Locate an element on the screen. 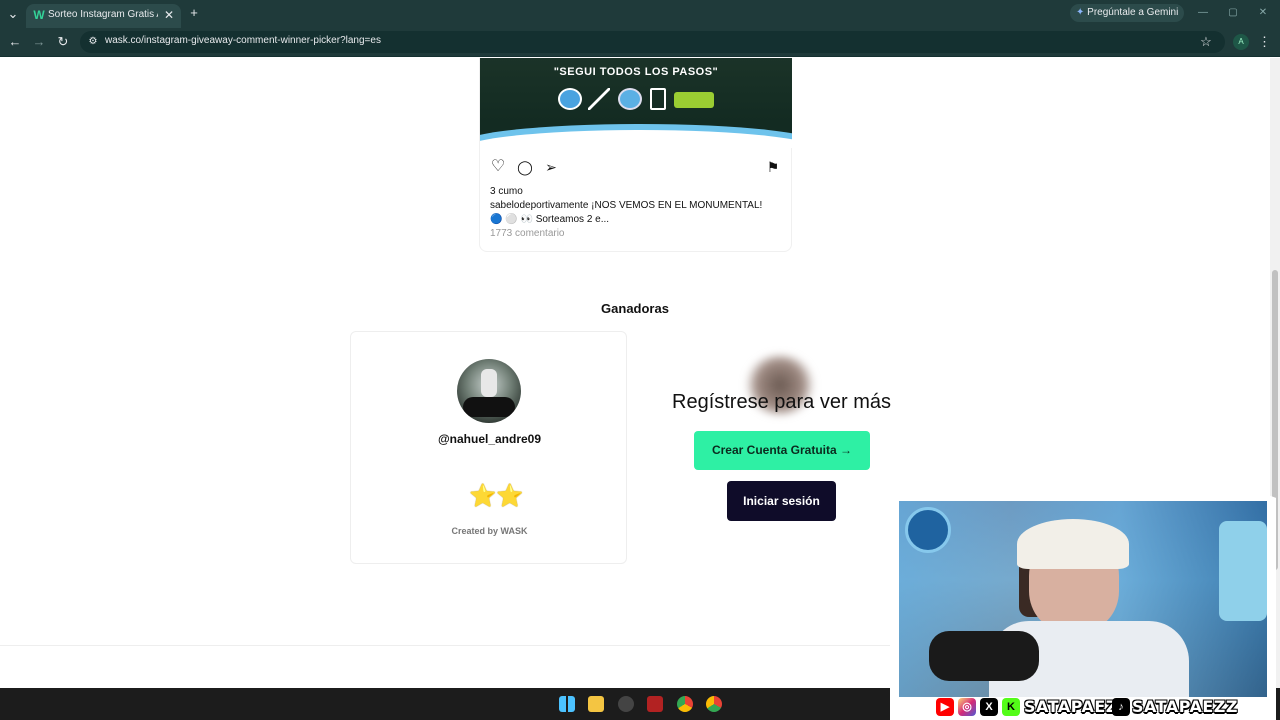 The height and width of the screenshot is (720, 1280). close-window-button: ✕ is located at coordinates (1263, 13).